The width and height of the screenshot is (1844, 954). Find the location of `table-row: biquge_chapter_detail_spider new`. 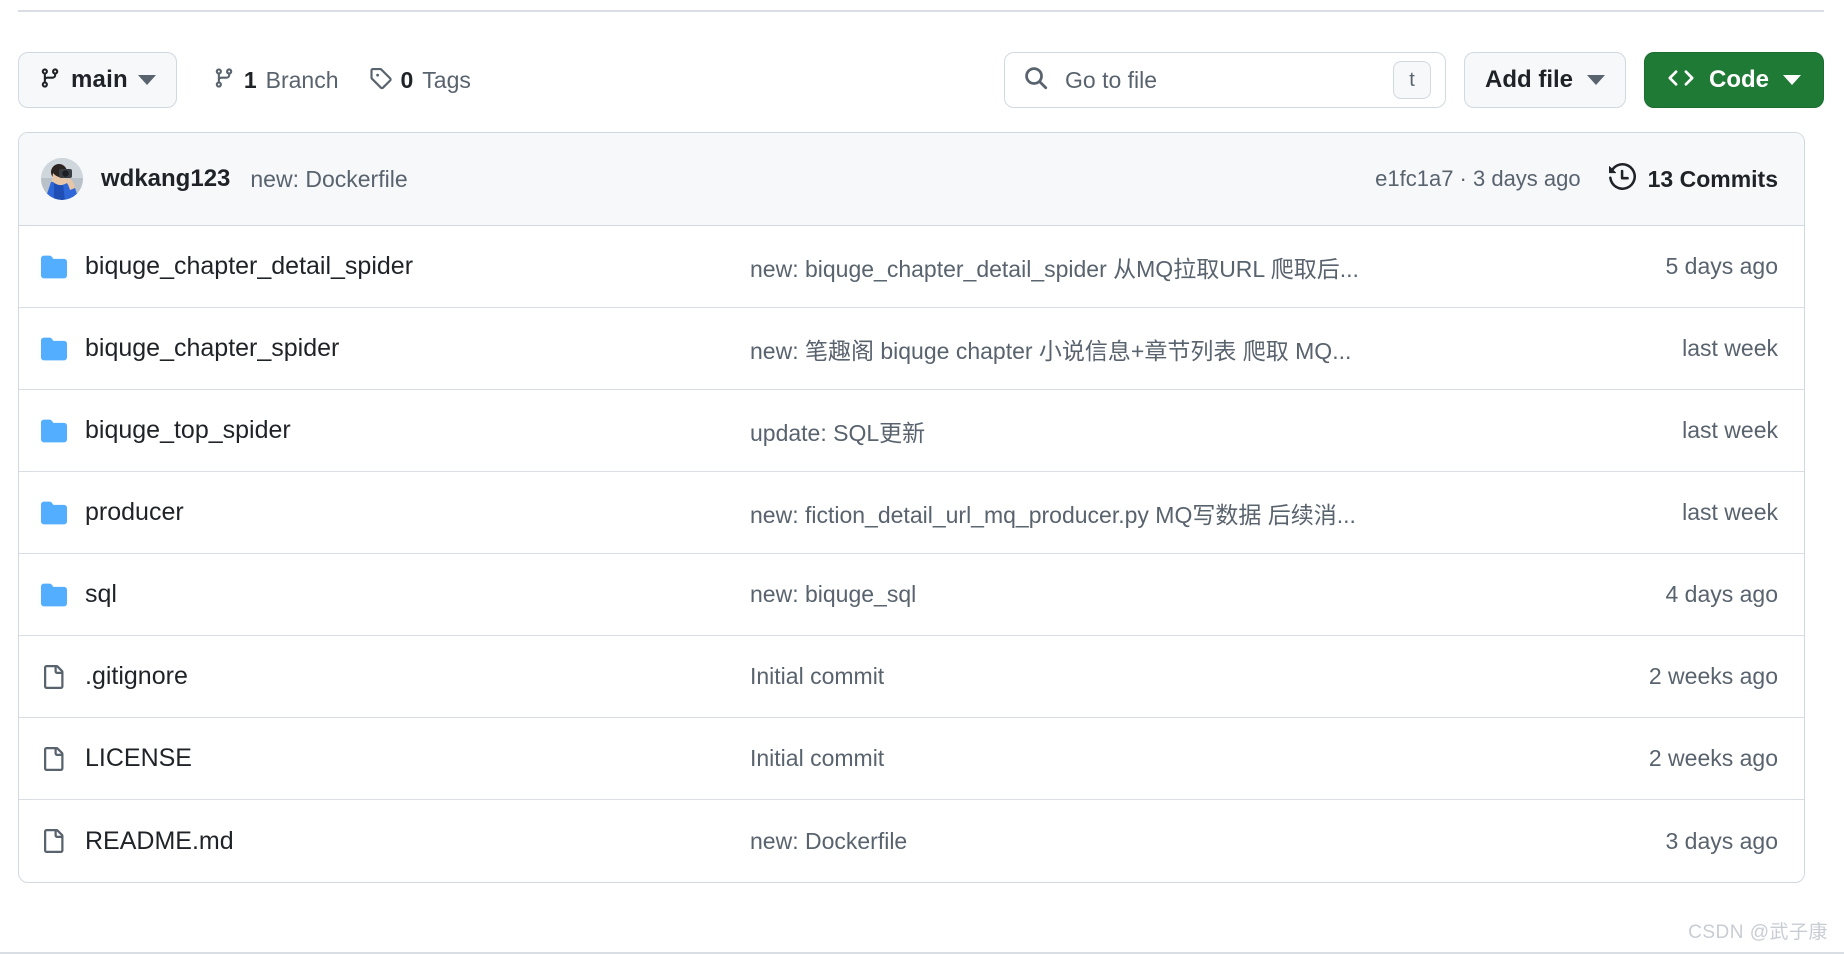

table-row: biquge_chapter_detail_spider new is located at coordinates (911, 267).